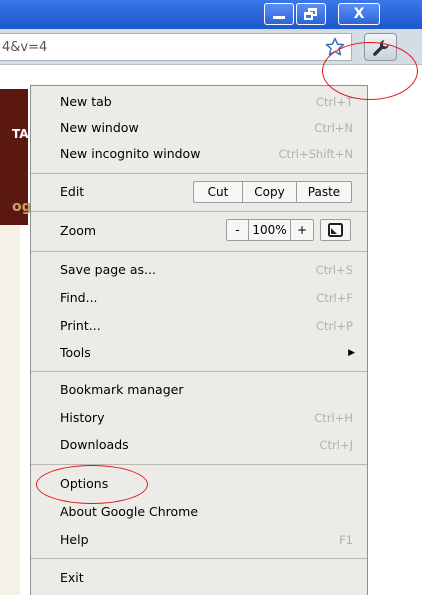 The height and width of the screenshot is (595, 422). I want to click on menu-item-help: Help F1, so click(199, 540).